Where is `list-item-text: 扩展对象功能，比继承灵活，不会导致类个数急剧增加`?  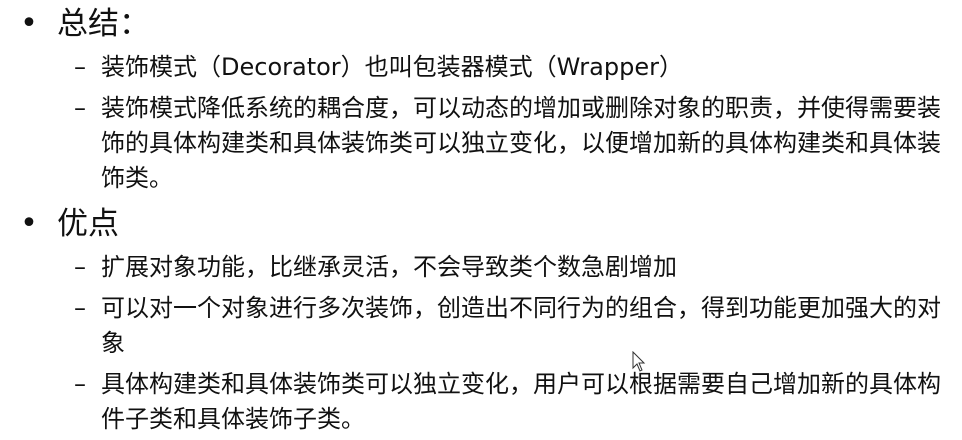 list-item-text: 扩展对象功能，比继承灵活，不会导致类个数急剧增加 is located at coordinates (389, 267).